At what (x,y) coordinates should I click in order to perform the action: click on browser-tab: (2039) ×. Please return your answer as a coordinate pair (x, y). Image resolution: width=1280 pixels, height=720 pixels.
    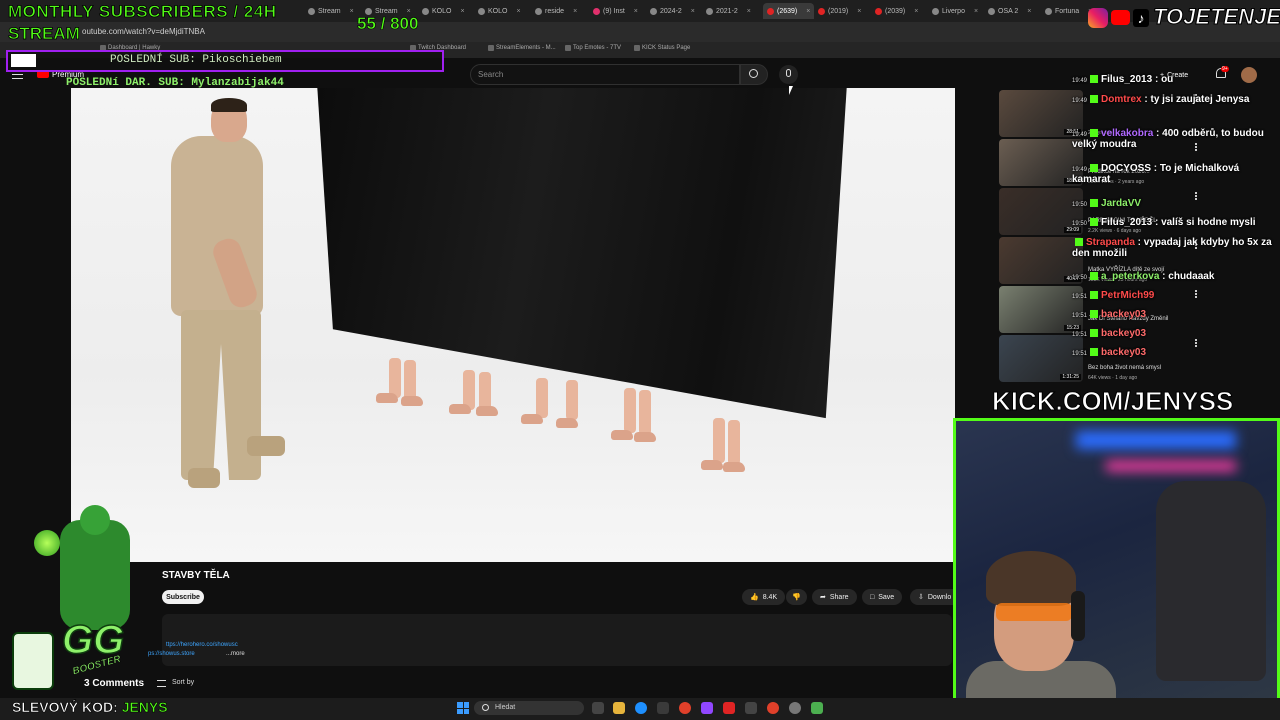
    Looking at the image, I should click on (896, 11).